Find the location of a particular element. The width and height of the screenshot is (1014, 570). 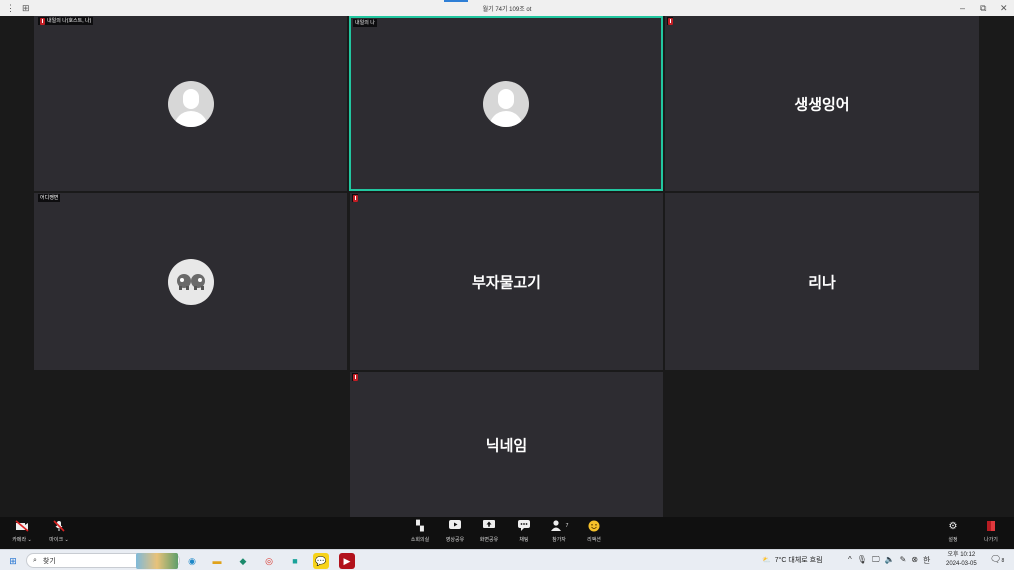

ime-indicator: 한 is located at coordinates (926, 560).